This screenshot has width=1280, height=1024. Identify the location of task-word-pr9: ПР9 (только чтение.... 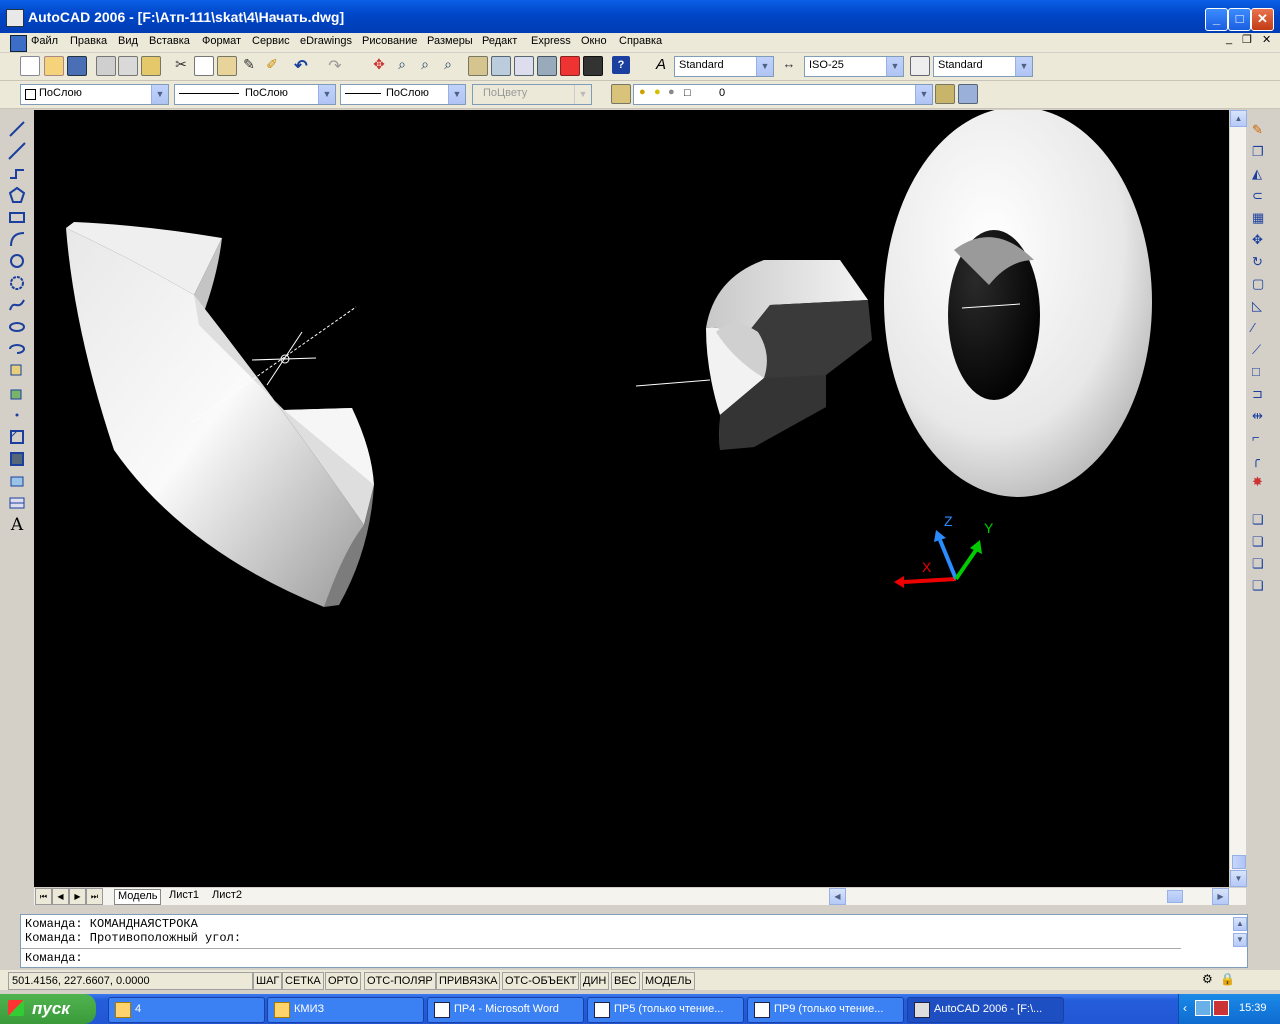
(825, 1010).